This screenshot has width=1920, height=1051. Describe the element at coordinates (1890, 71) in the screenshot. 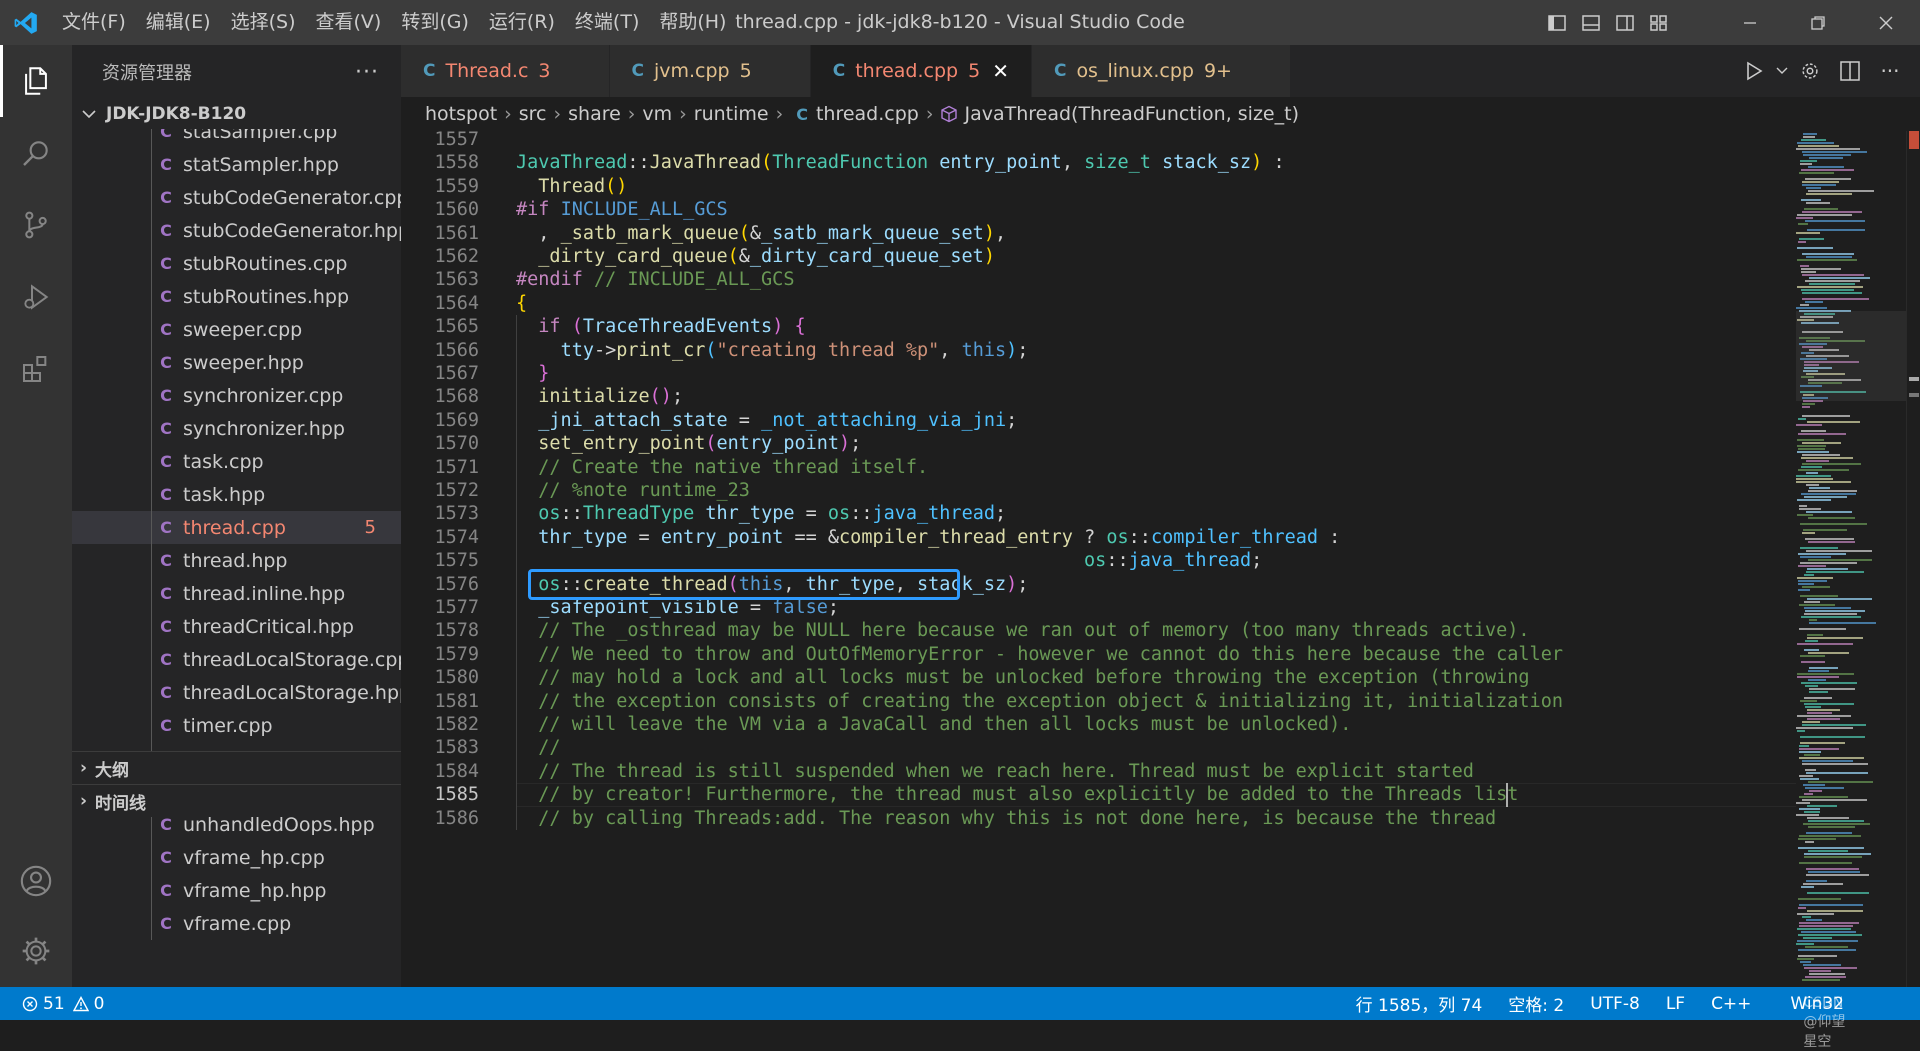

I see `more-editor-actions-icon: ···` at that location.